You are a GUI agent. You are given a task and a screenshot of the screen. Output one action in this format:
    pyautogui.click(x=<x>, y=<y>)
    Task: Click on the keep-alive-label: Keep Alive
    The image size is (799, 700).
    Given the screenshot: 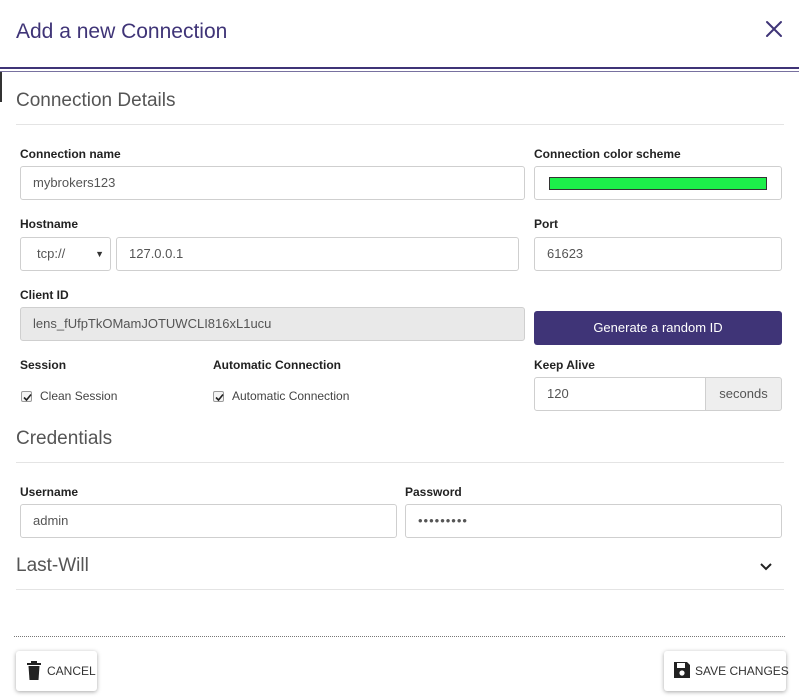 What is the action you would take?
    pyautogui.click(x=564, y=365)
    